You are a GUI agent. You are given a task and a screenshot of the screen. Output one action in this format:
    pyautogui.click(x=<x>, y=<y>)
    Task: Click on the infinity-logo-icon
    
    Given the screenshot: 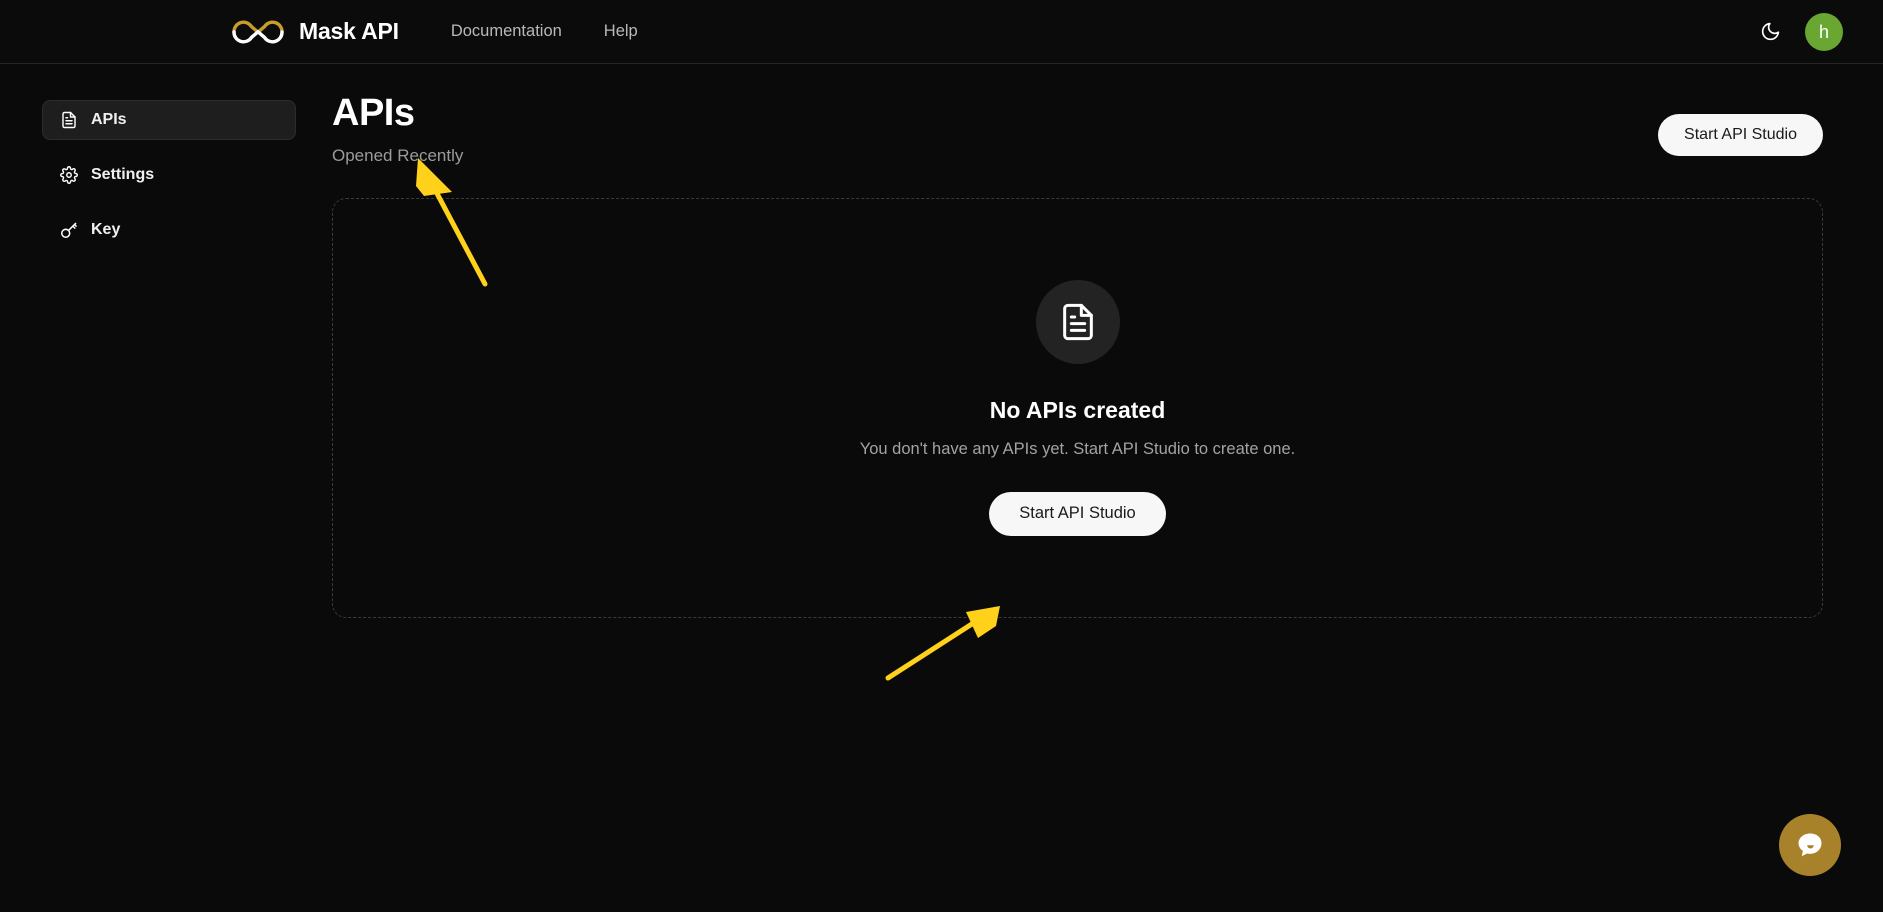 What is the action you would take?
    pyautogui.click(x=258, y=31)
    